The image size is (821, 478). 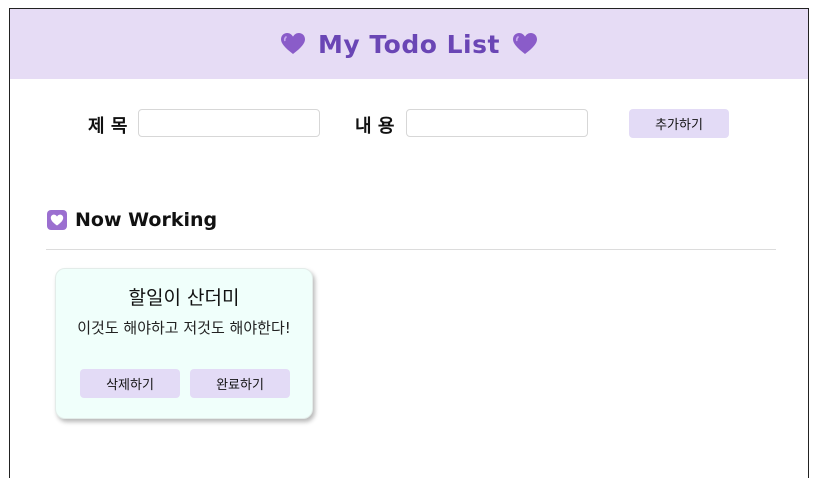 I want to click on working-section-header: Now Working, so click(x=132, y=220).